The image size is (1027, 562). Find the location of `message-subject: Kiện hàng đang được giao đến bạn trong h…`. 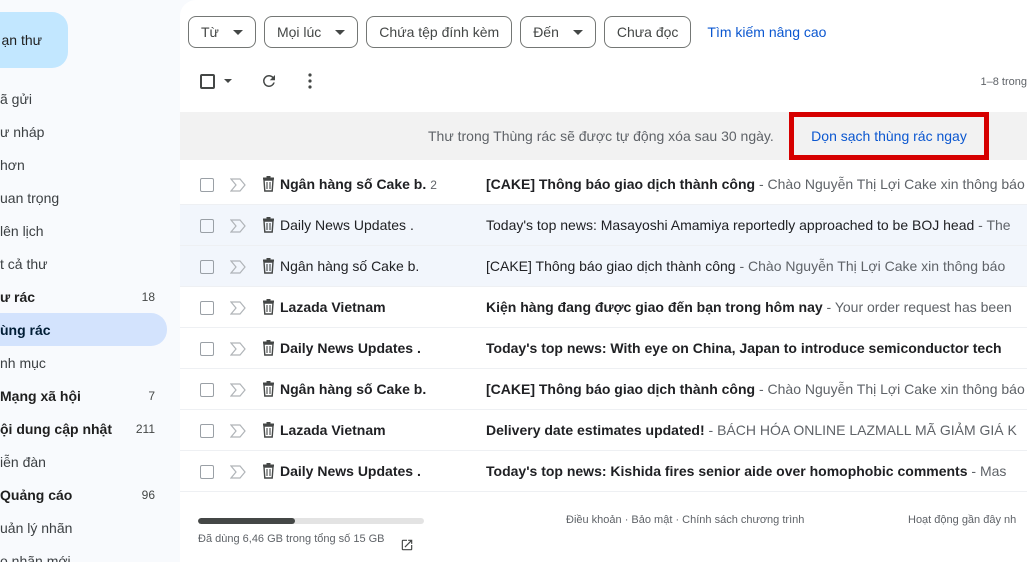

message-subject: Kiện hàng đang được giao đến bạn trong h… is located at coordinates (654, 307).